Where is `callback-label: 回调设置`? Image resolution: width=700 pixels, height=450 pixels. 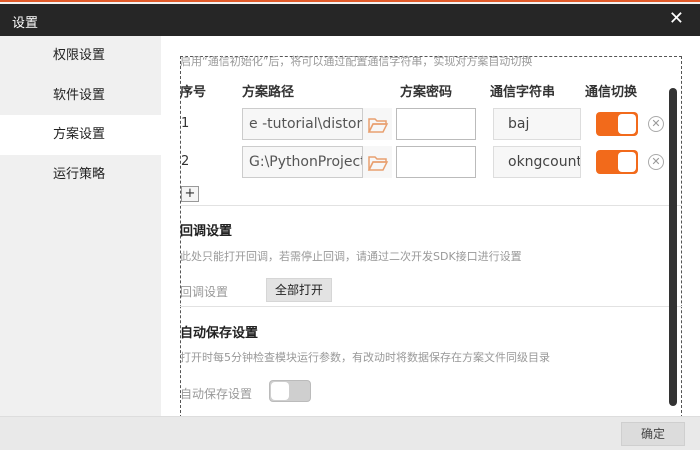
callback-label: 回调设置 is located at coordinates (204, 292).